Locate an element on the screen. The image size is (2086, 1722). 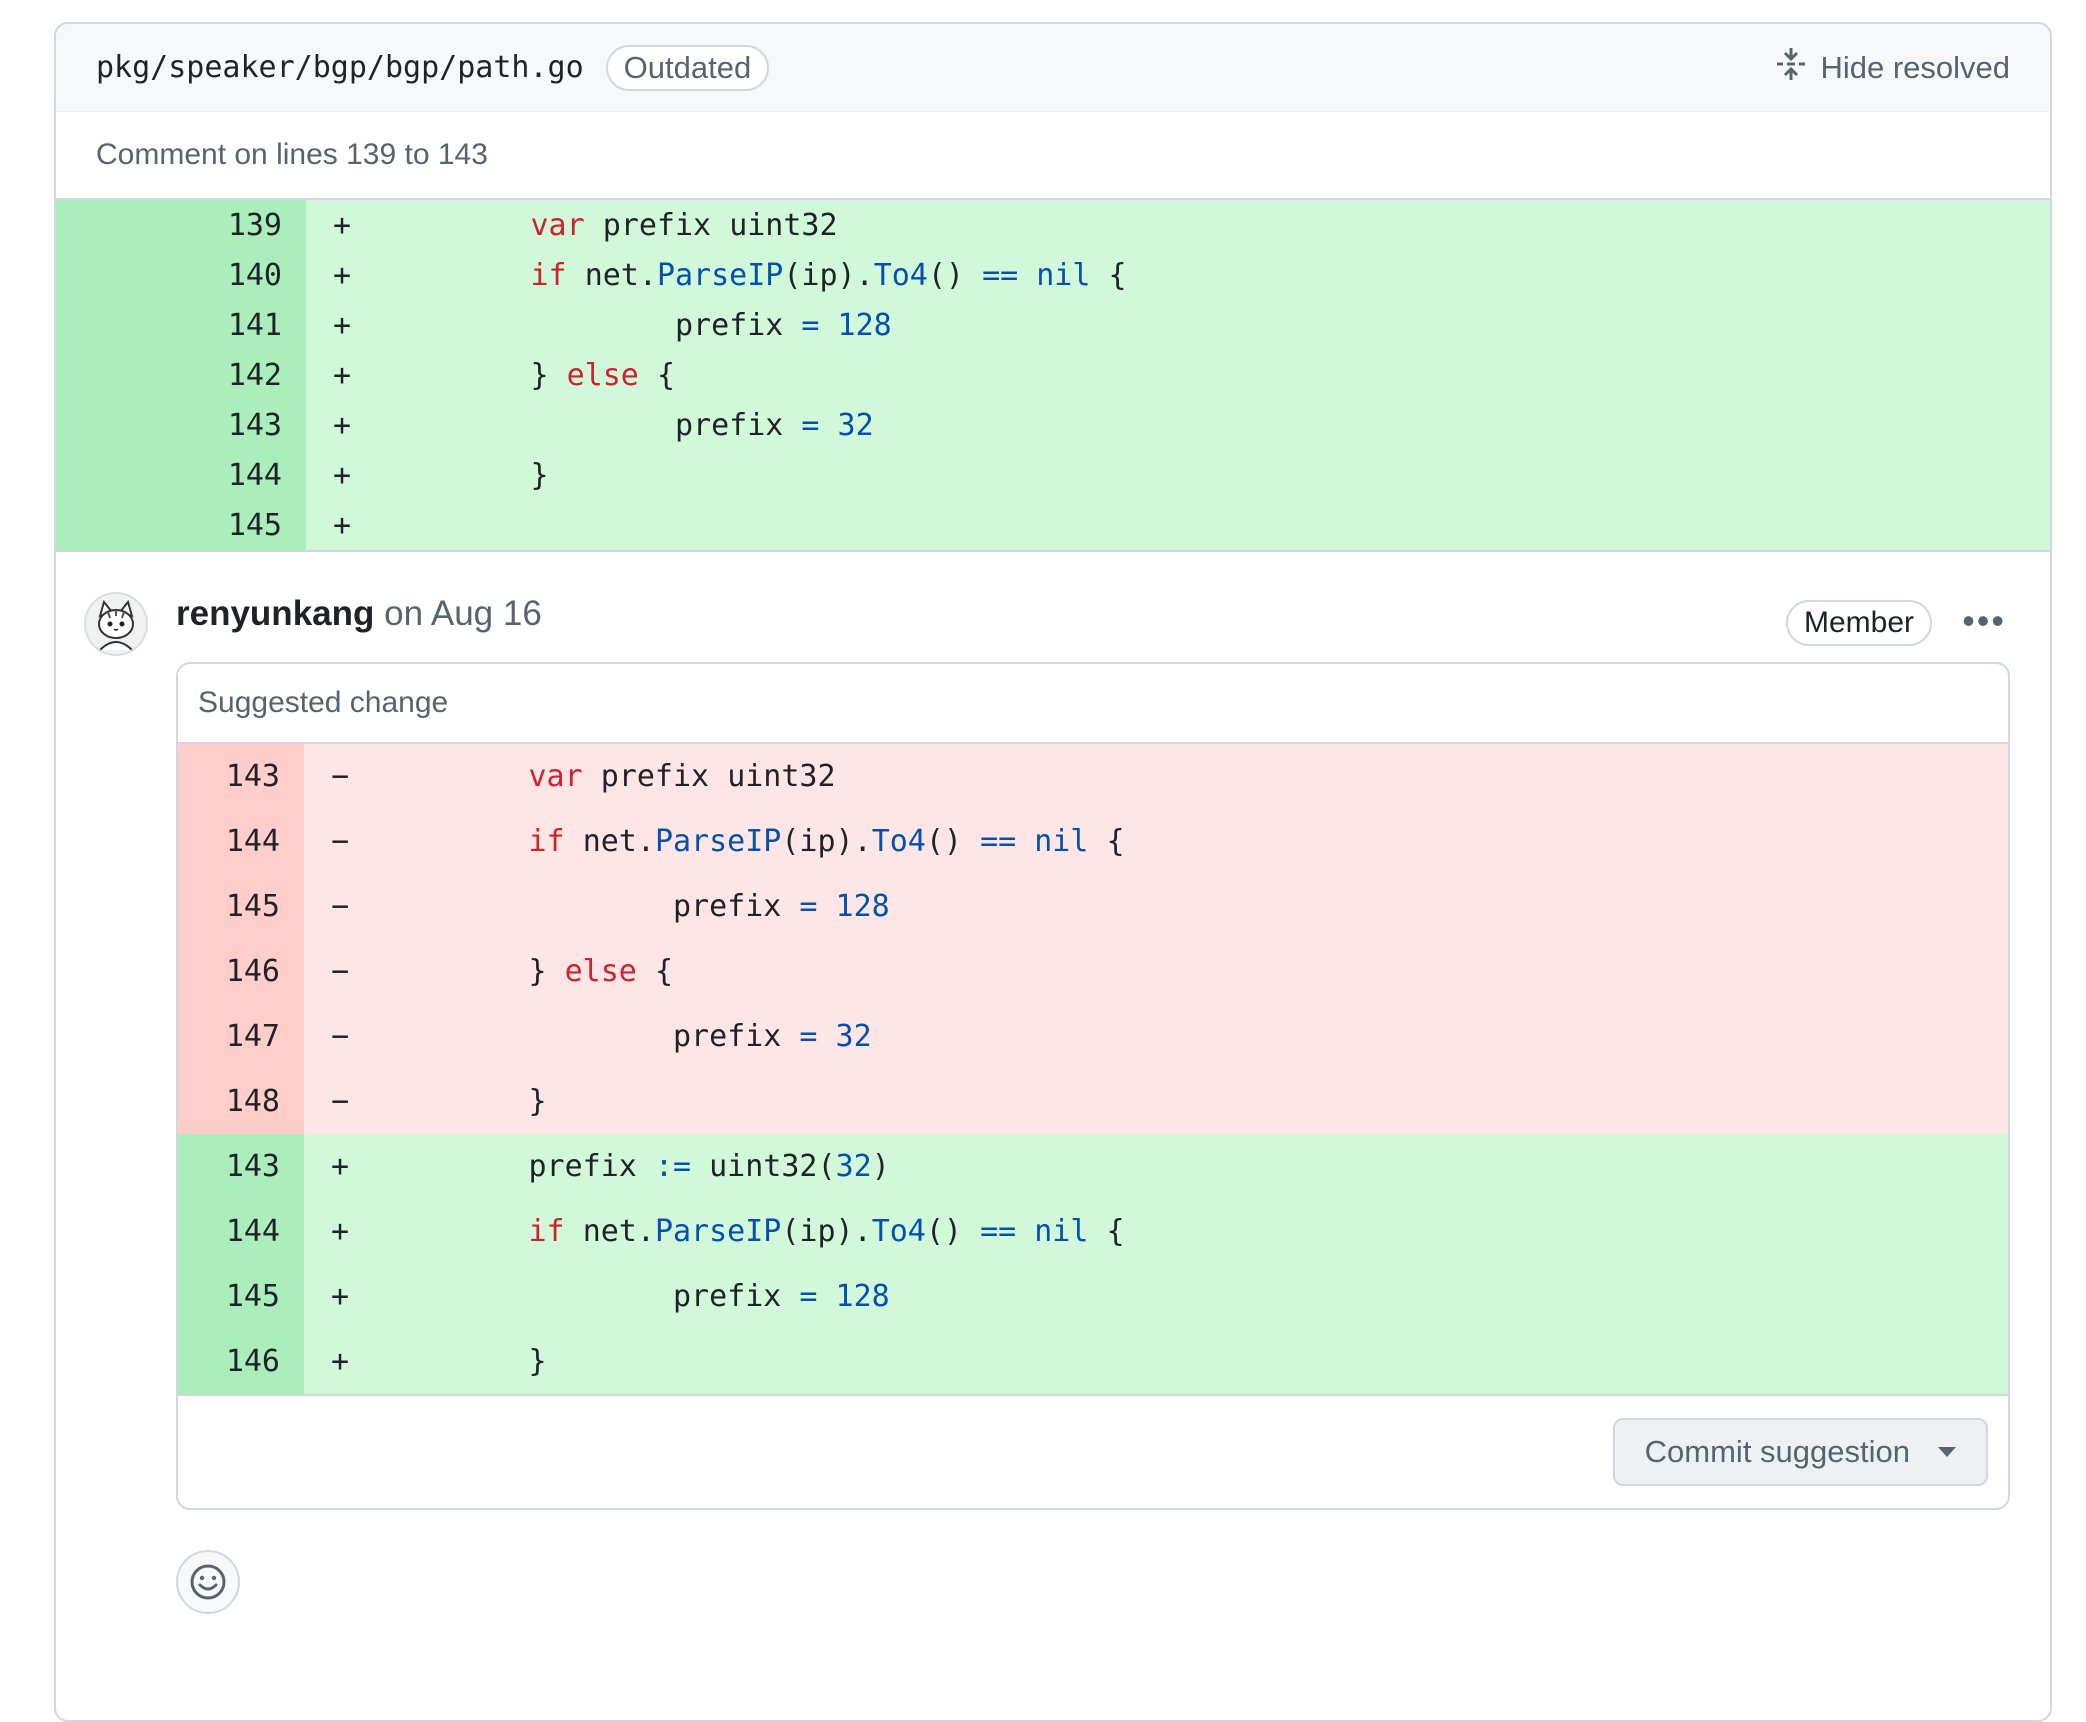
diff-line: 142 + } else { is located at coordinates (1053, 375).